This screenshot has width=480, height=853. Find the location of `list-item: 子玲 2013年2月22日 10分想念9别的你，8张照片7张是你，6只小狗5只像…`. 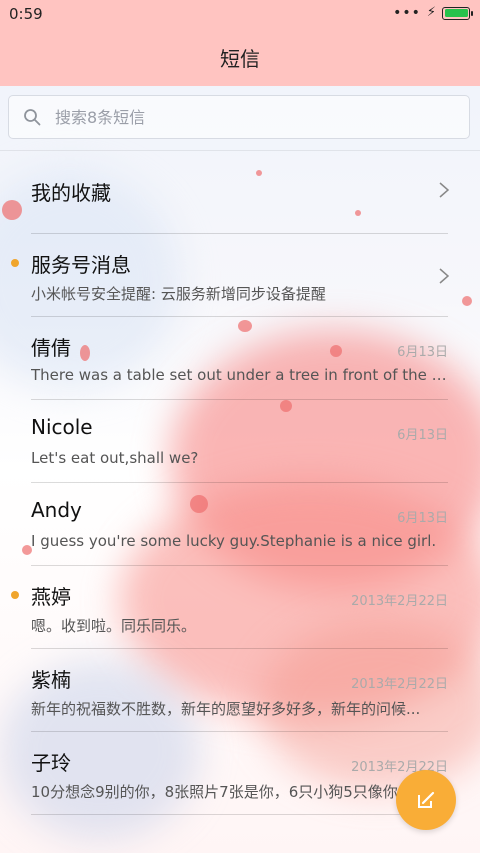

list-item: 子玲 2013年2月22日 10分想念9别的你，8张照片7张是你，6只小狗5只像… is located at coordinates (239, 773).